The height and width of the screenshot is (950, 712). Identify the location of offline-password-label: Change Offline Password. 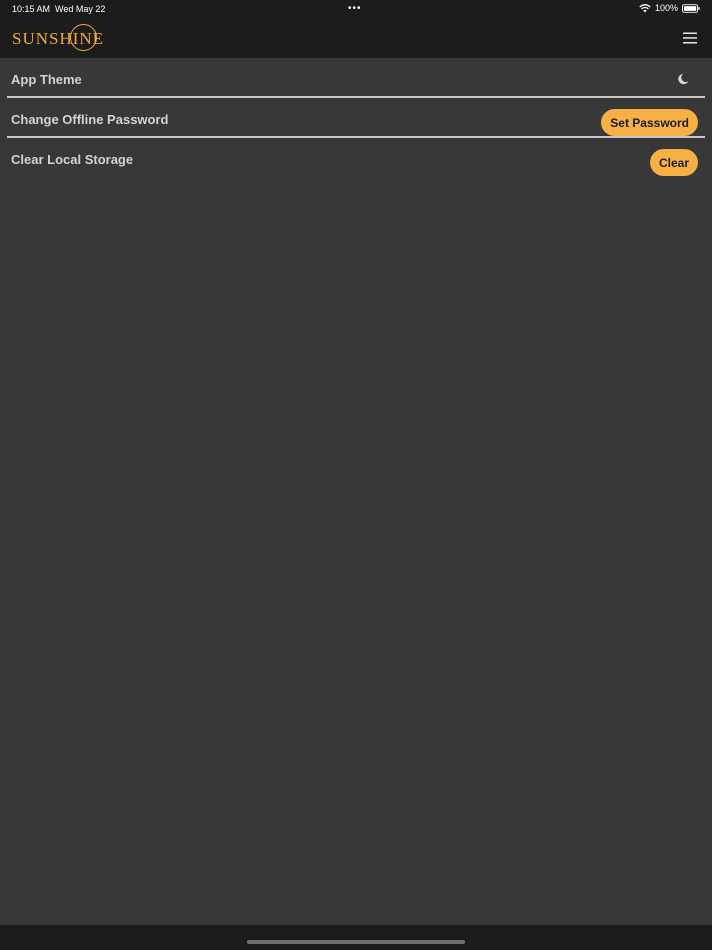
(90, 119).